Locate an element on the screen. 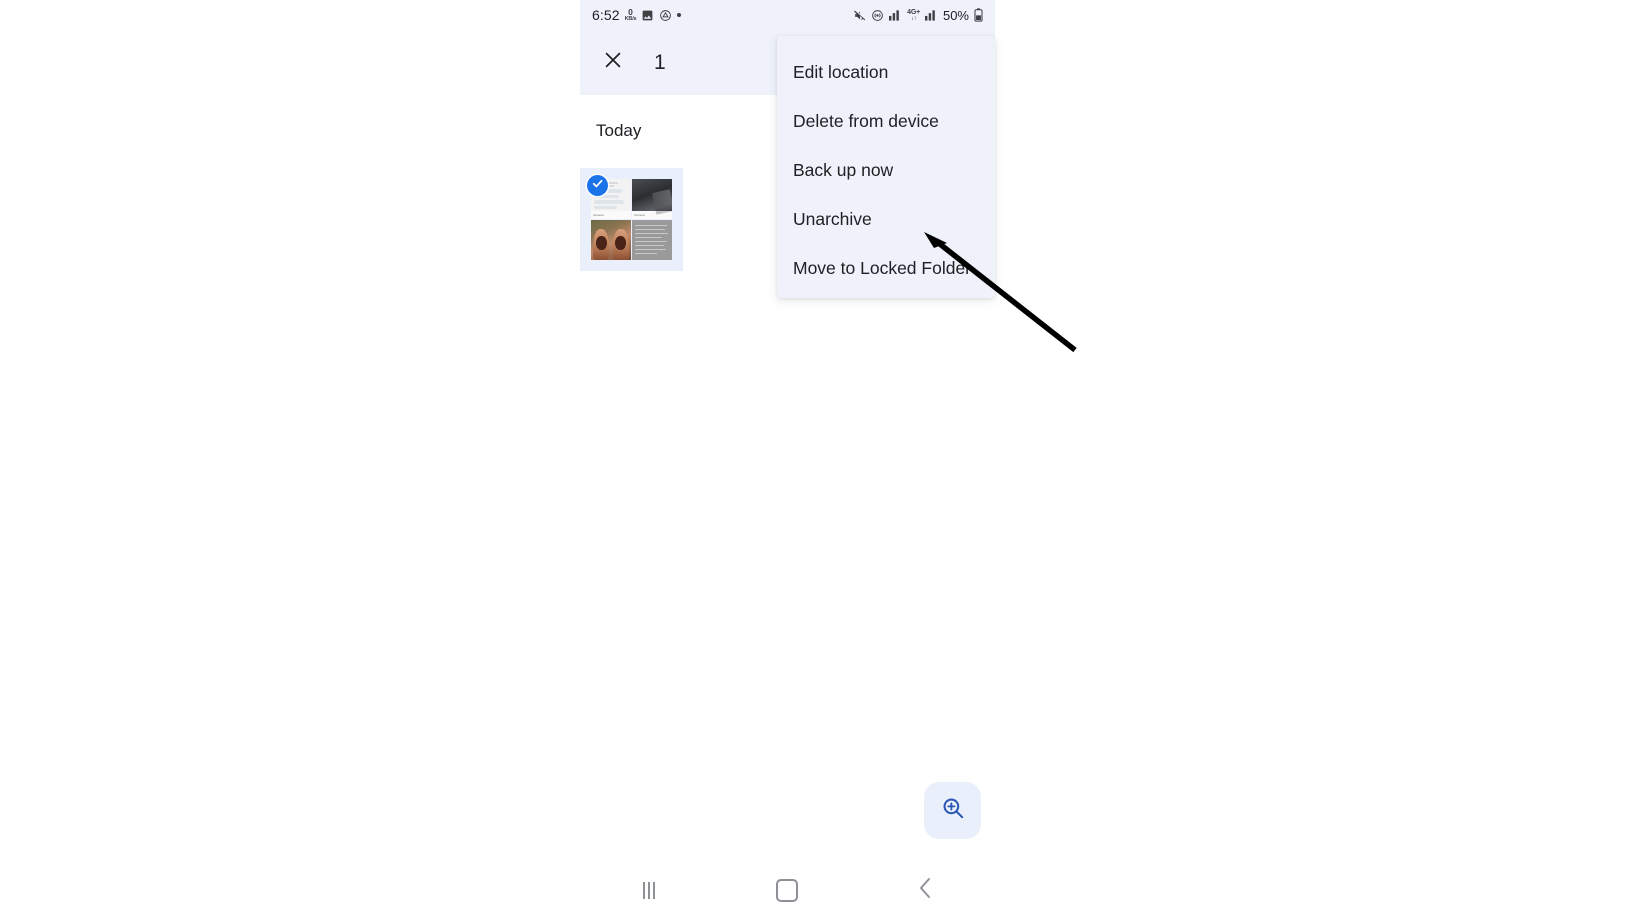 The height and width of the screenshot is (924, 1640). battery-icon is located at coordinates (978, 15).